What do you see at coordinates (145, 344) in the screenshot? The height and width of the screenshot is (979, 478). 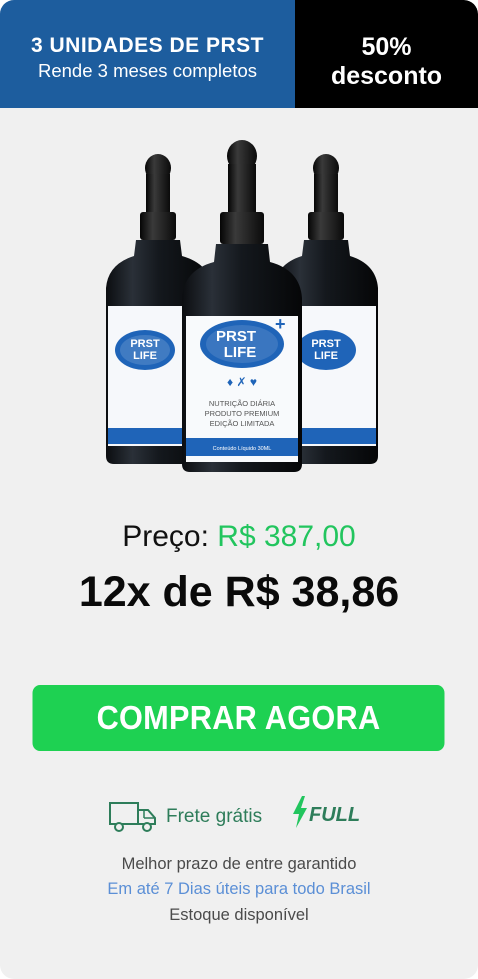 I see `bottle-left-brand1: PRST` at bounding box center [145, 344].